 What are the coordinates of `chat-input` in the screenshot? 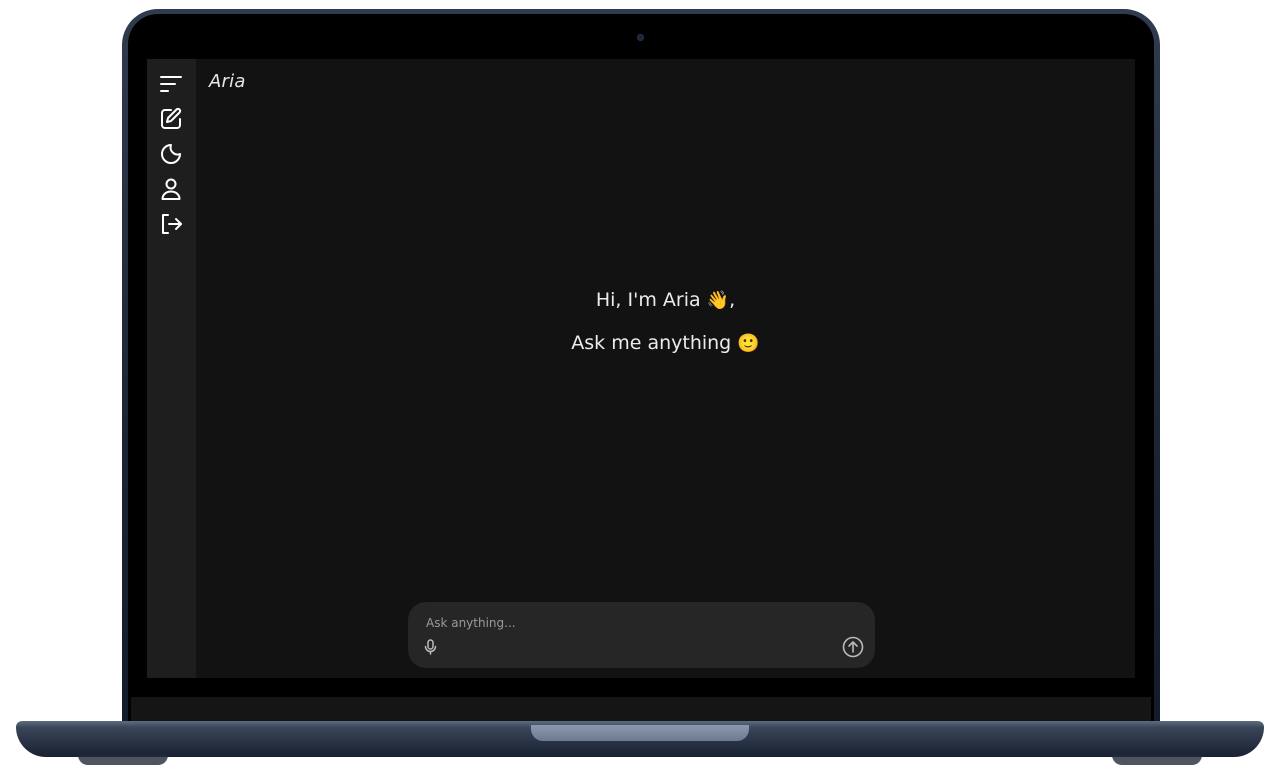 It's located at (636, 623).